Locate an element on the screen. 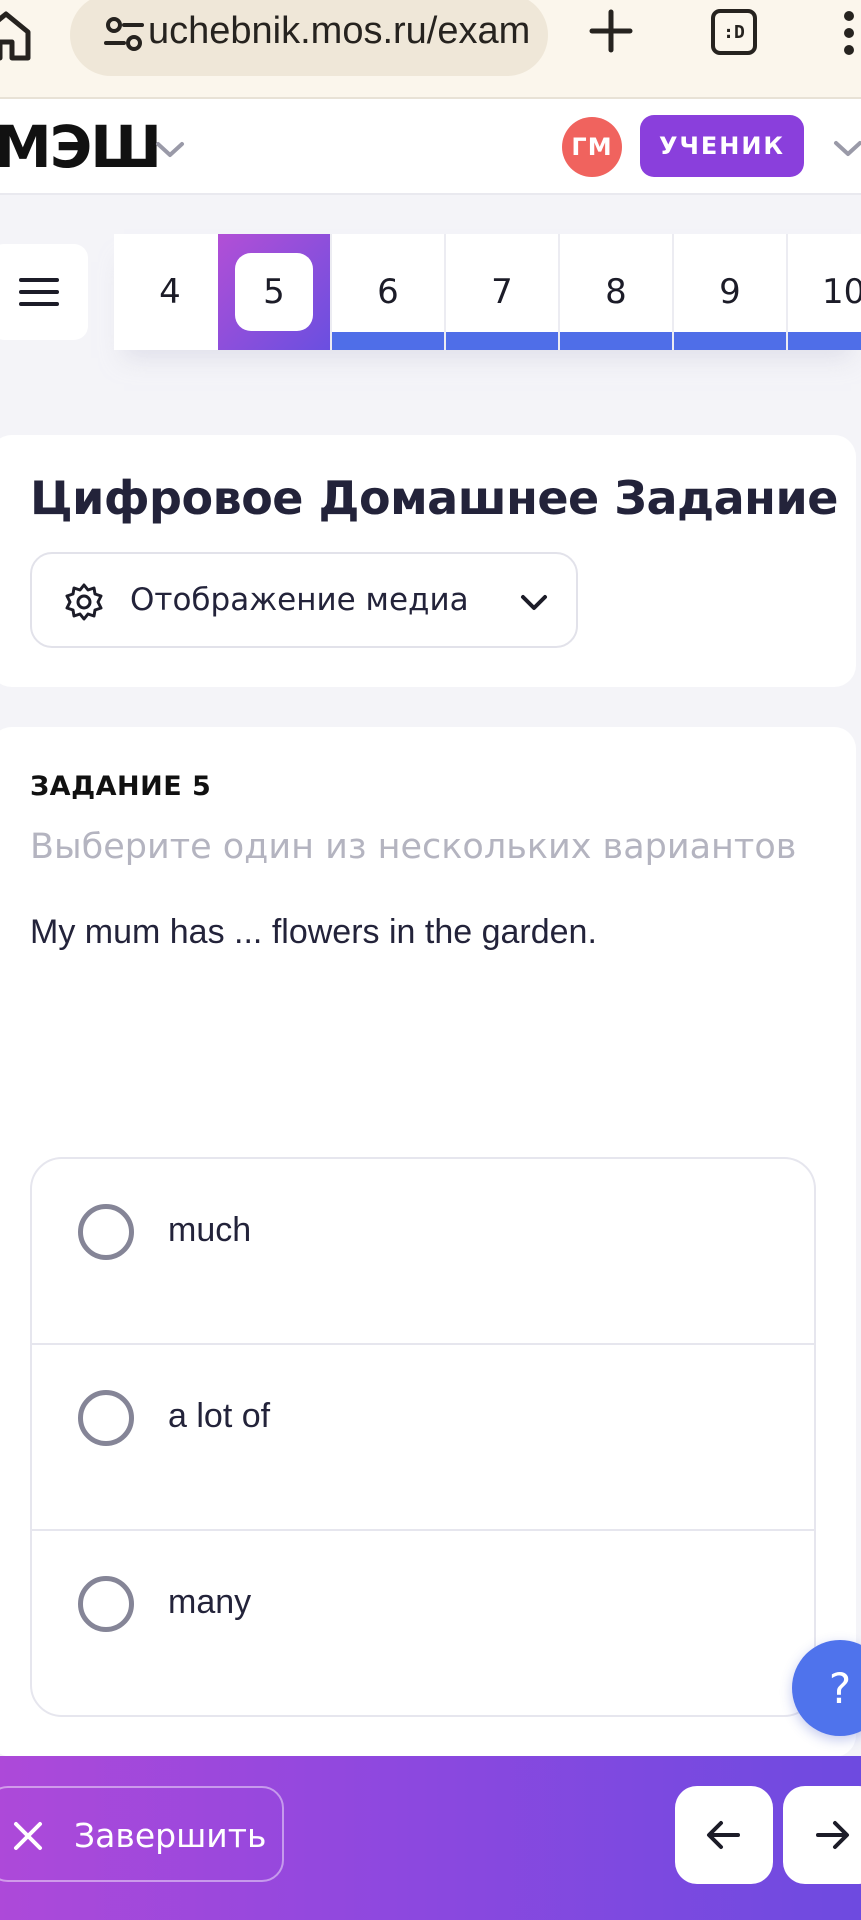  task-tab-label: 4 is located at coordinates (170, 292).